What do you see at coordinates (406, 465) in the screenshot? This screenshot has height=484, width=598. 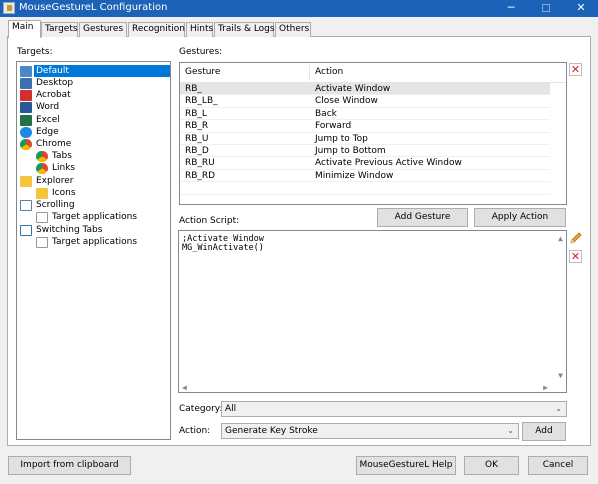 I see `help-button: MouseGestureL Help` at bounding box center [406, 465].